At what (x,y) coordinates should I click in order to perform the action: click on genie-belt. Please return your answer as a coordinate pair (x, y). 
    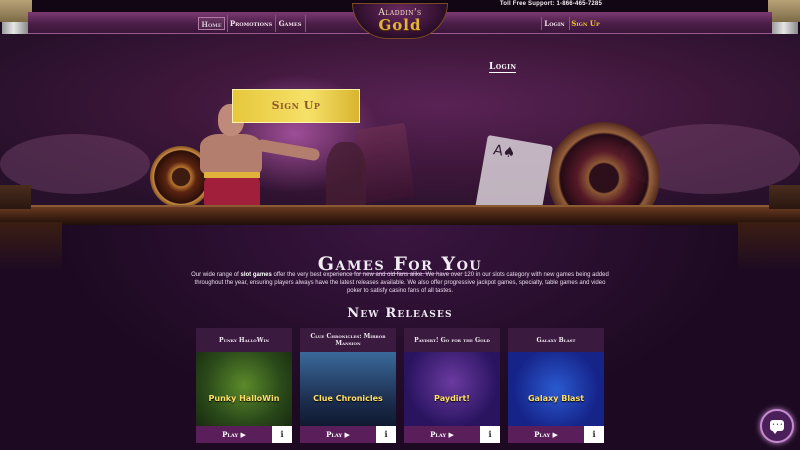
    Looking at the image, I should click on (232, 175).